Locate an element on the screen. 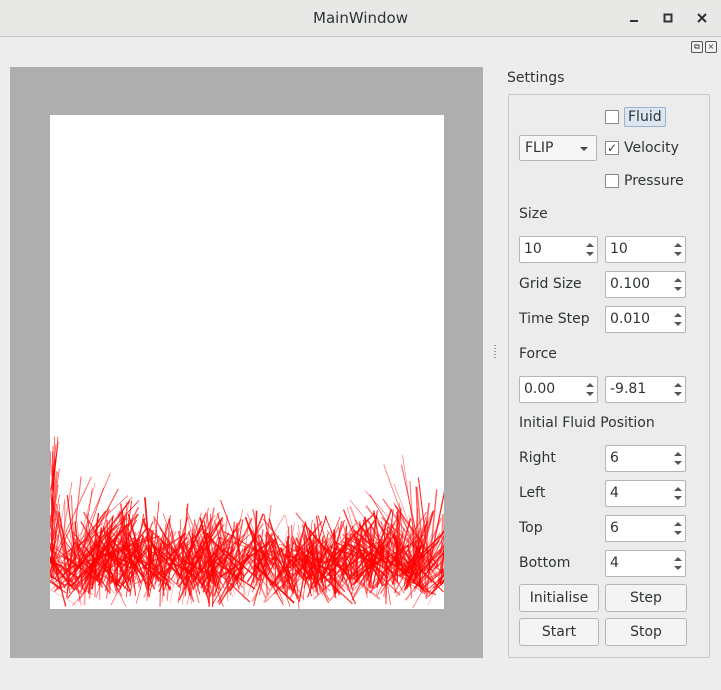 The height and width of the screenshot is (690, 721). maximize-icon is located at coordinates (668, 18).